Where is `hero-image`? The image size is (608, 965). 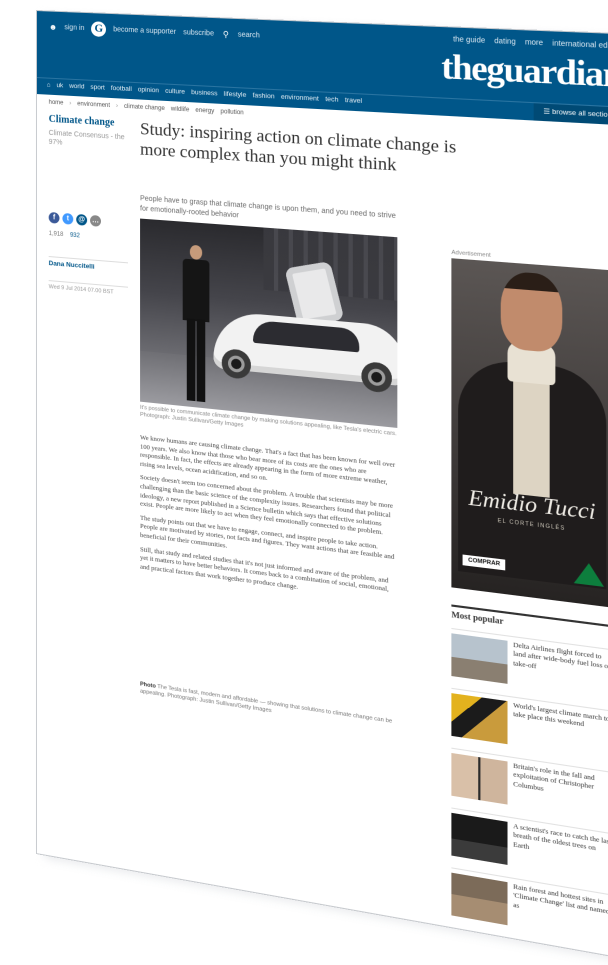 hero-image is located at coordinates (269, 323).